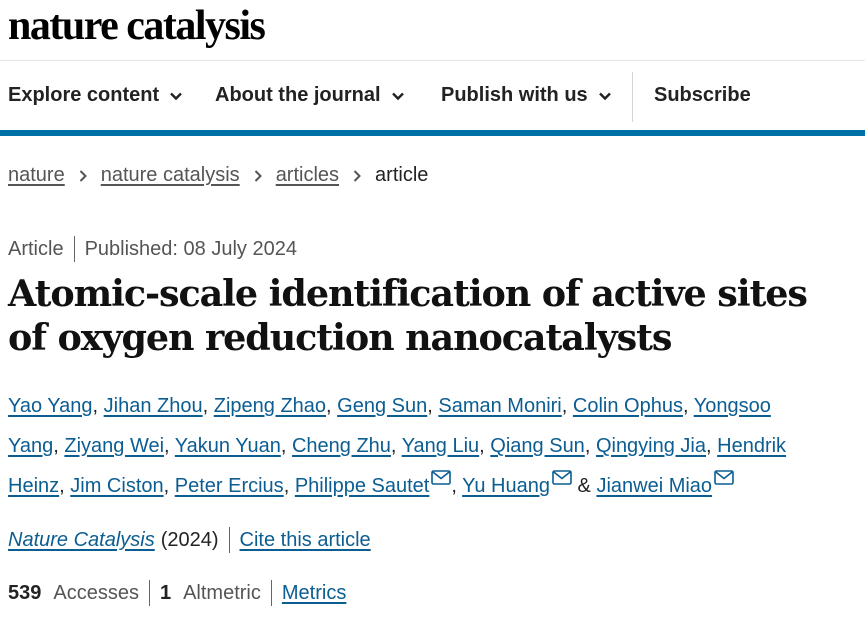 This screenshot has width=865, height=620. What do you see at coordinates (74, 249) in the screenshot?
I see `meta-divider` at bounding box center [74, 249].